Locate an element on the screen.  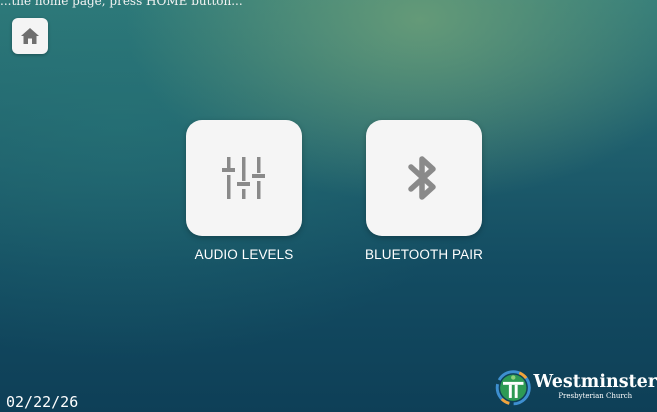
bluetooth-icon is located at coordinates (422, 178).